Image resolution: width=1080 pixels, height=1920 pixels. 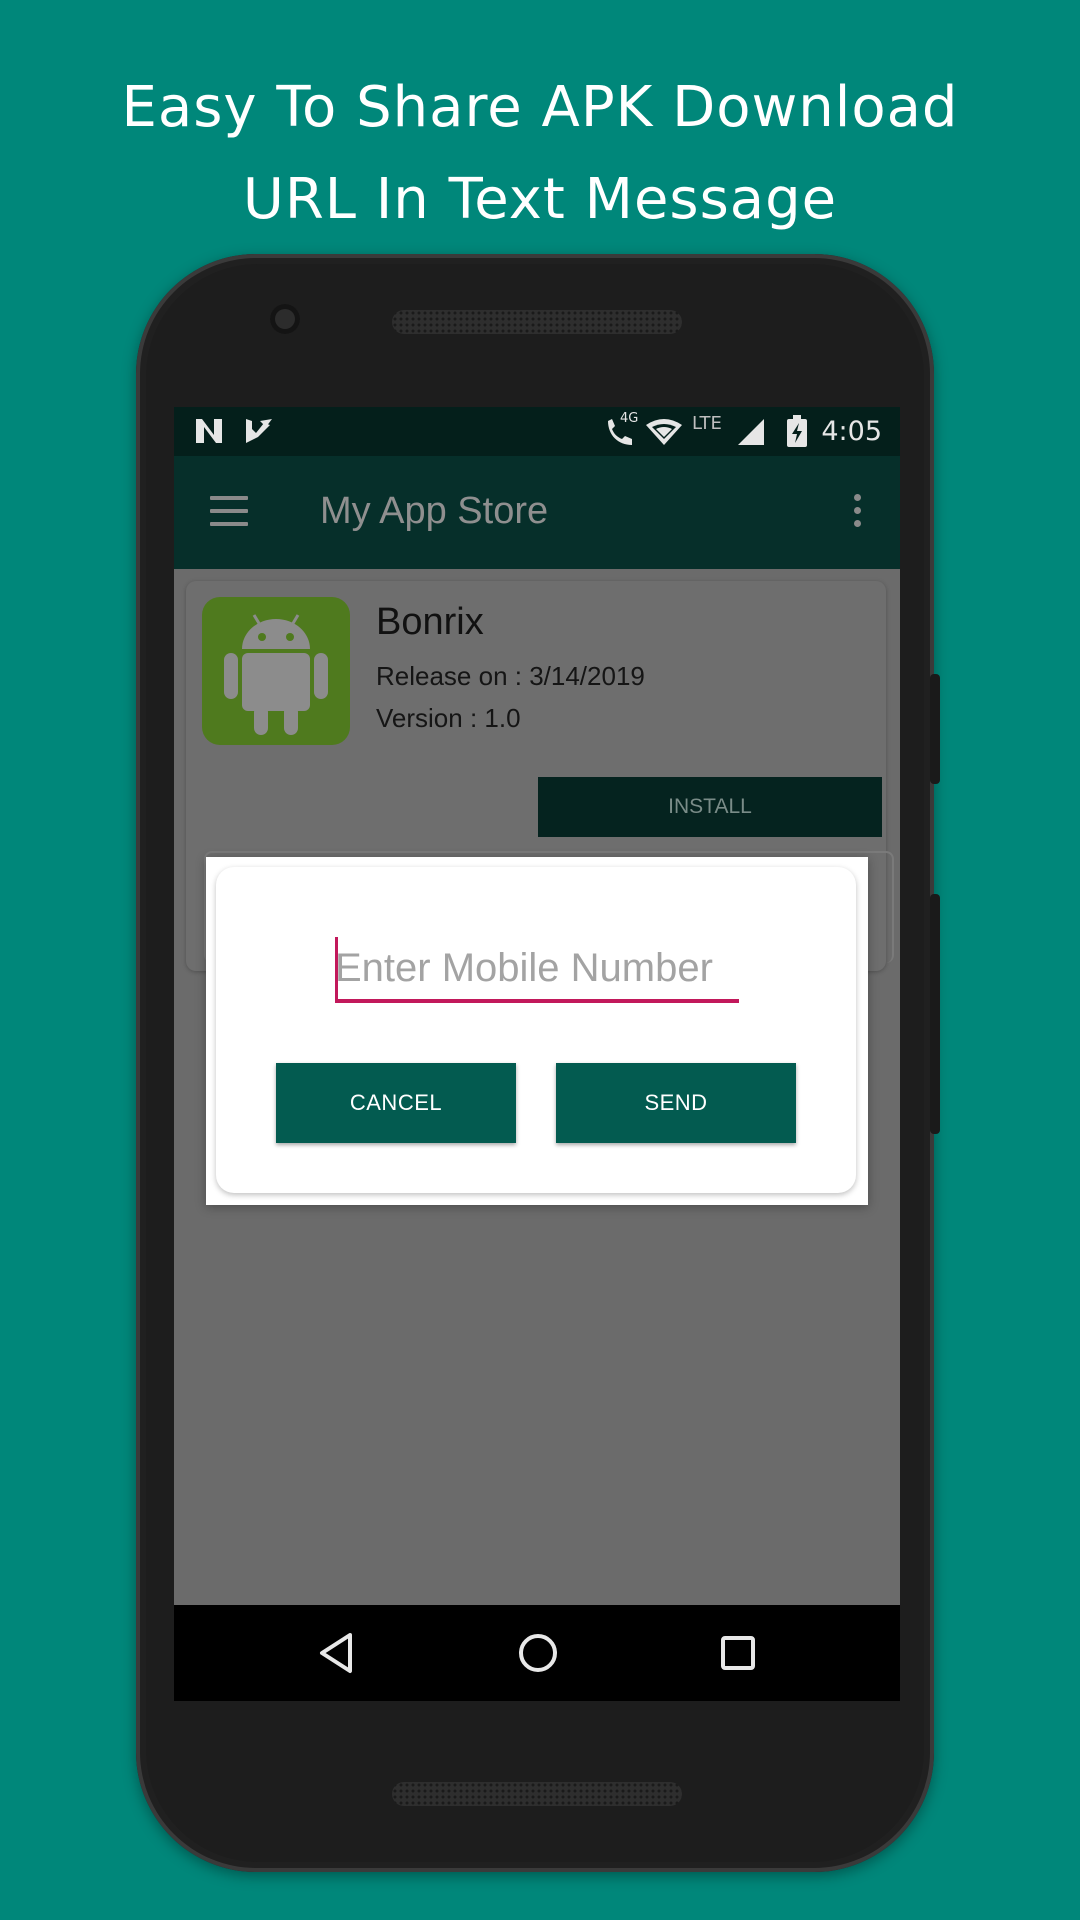 What do you see at coordinates (629, 418) in the screenshot?
I see `call-type-label: 4G` at bounding box center [629, 418].